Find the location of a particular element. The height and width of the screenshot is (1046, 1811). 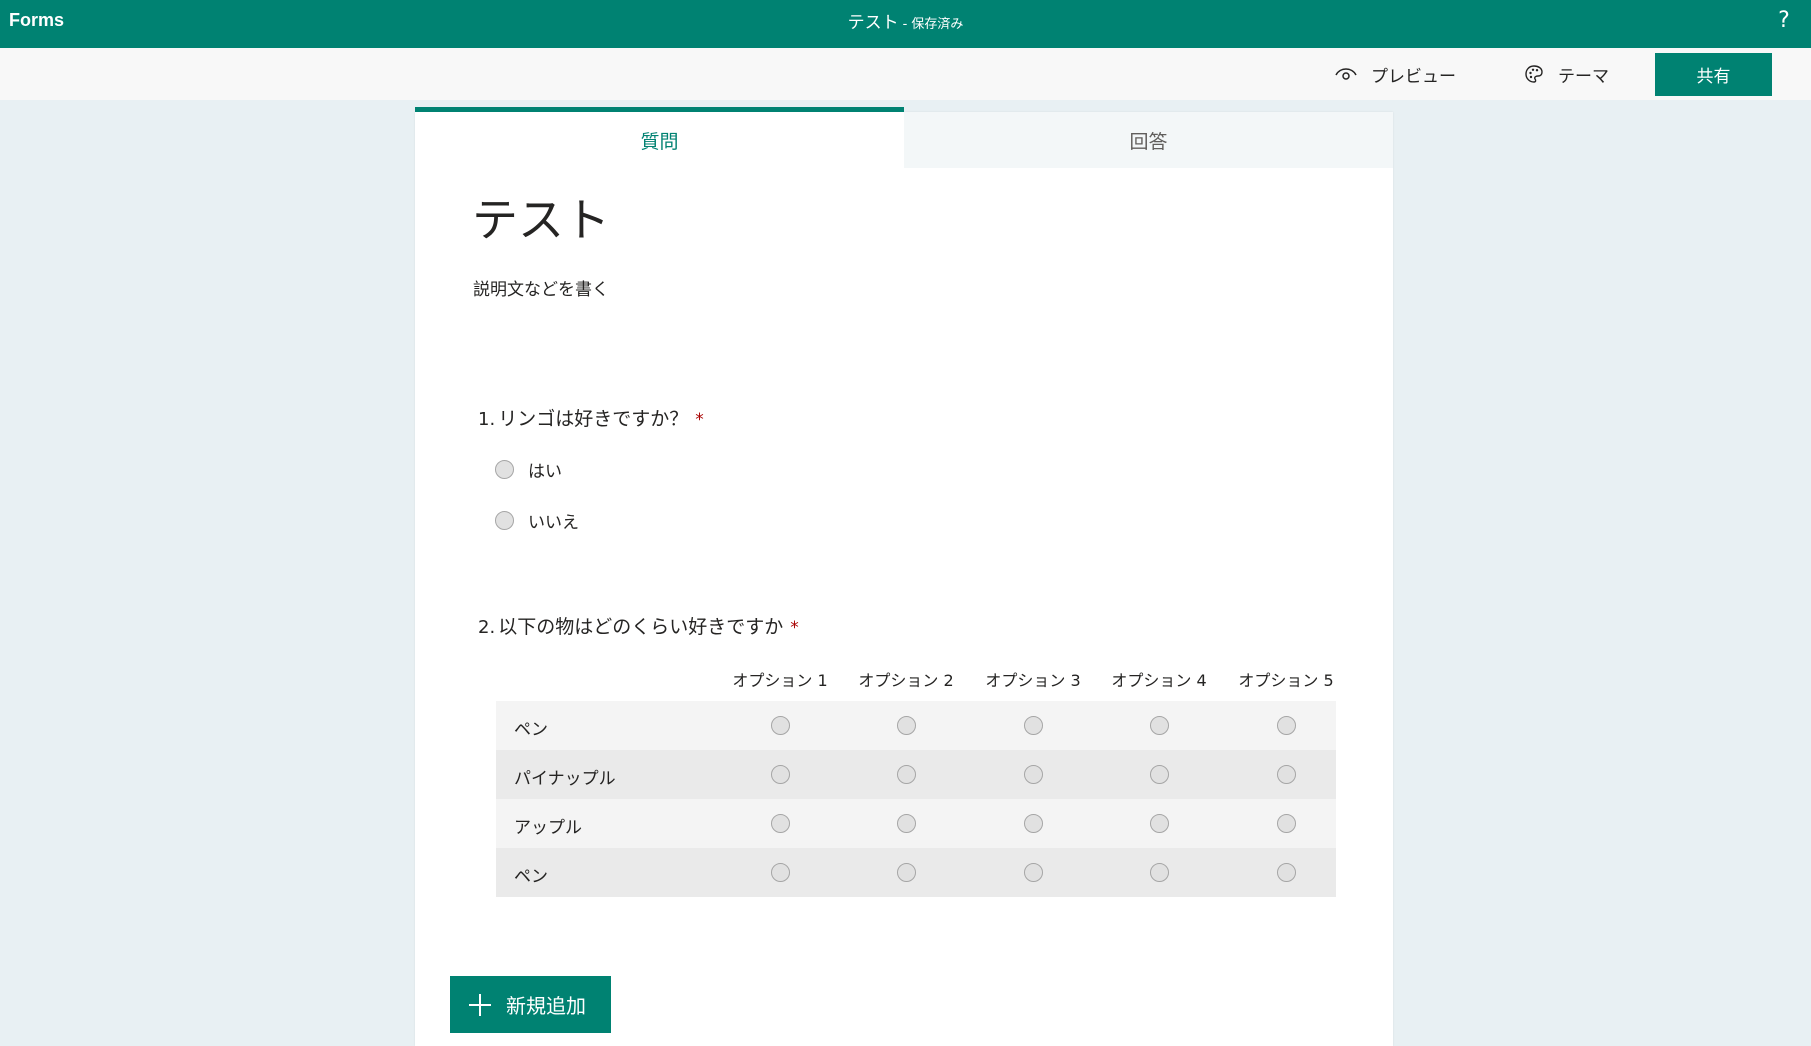

grid-header: オプション 1 オプション 2 オプション 3 オプション 4 オプション 5 is located at coordinates (916, 681).